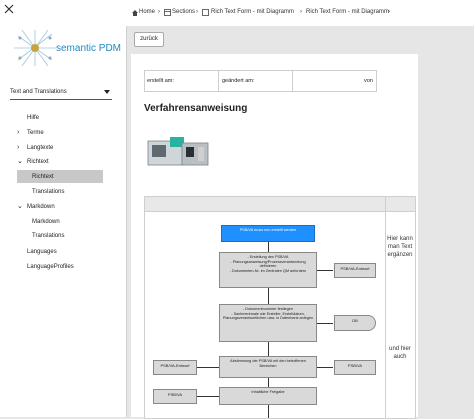 This screenshot has height=419, width=474. Describe the element at coordinates (183, 12) in the screenshot. I see `breadcrumb-sections: Sections` at that location.